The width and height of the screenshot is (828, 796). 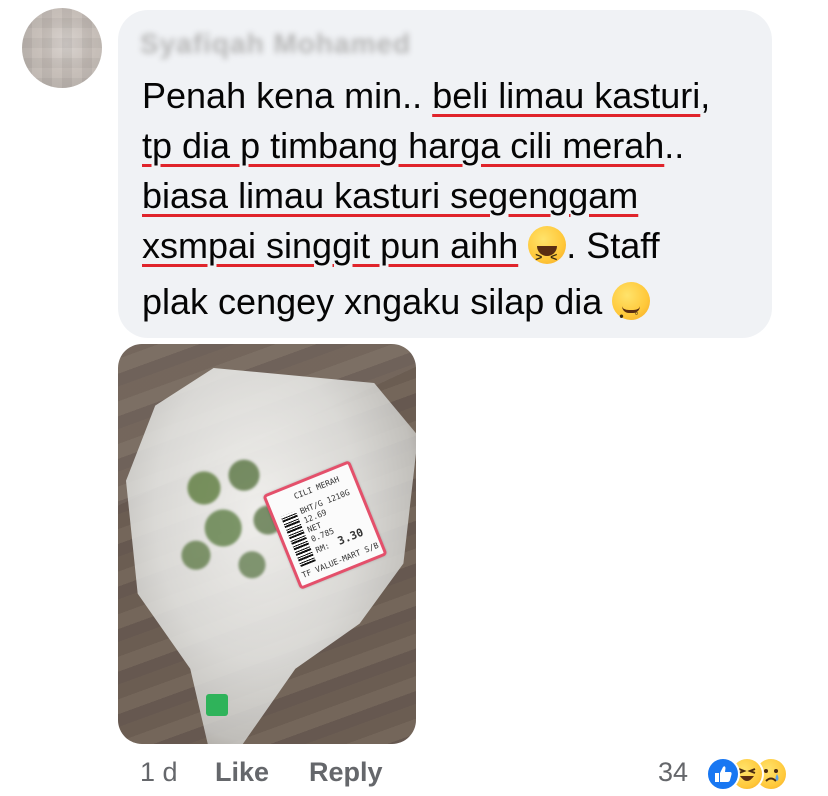 I want to click on commenter-avatar, so click(x=62, y=48).